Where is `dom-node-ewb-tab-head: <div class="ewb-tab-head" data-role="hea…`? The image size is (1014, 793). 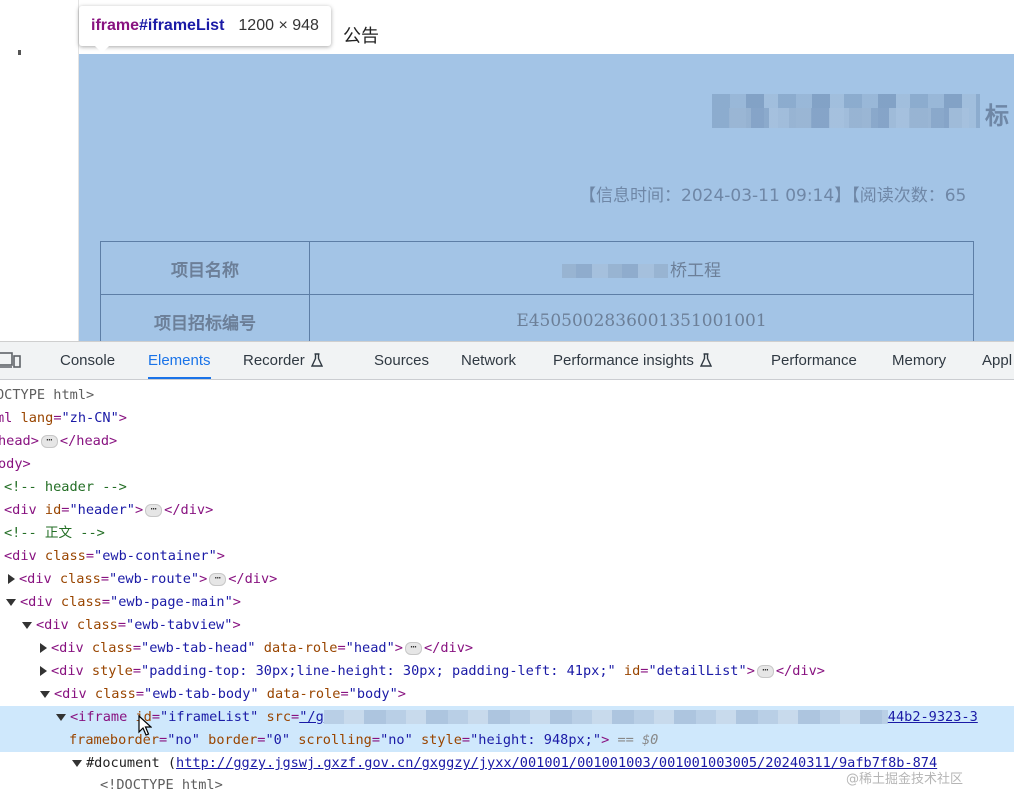 dom-node-ewb-tab-head: <div class="ewb-tab-head" data-role="hea… is located at coordinates (256, 648).